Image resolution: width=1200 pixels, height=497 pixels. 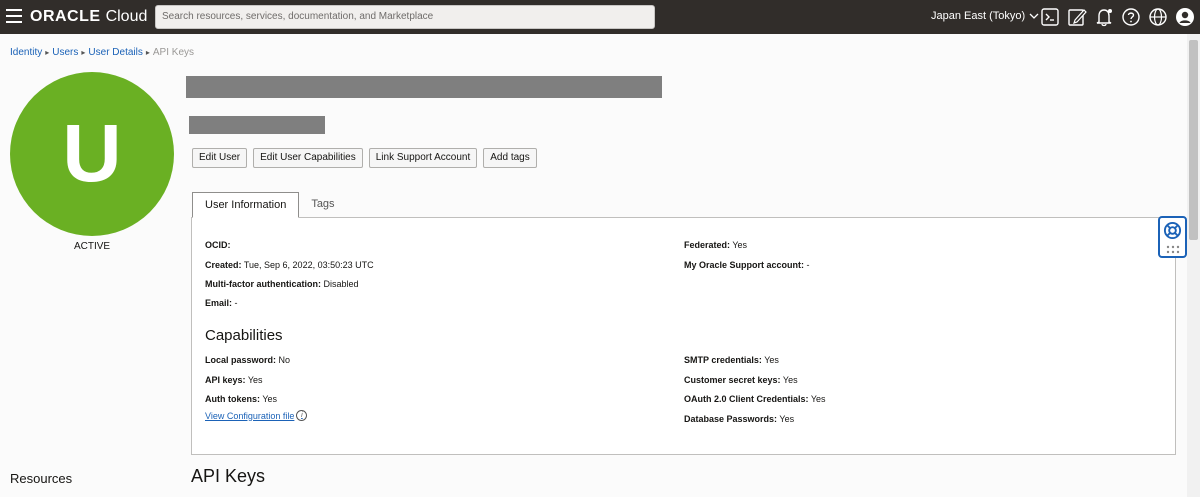 I want to click on view-configuration-file-link: View Configuration file i, so click(x=256, y=415).